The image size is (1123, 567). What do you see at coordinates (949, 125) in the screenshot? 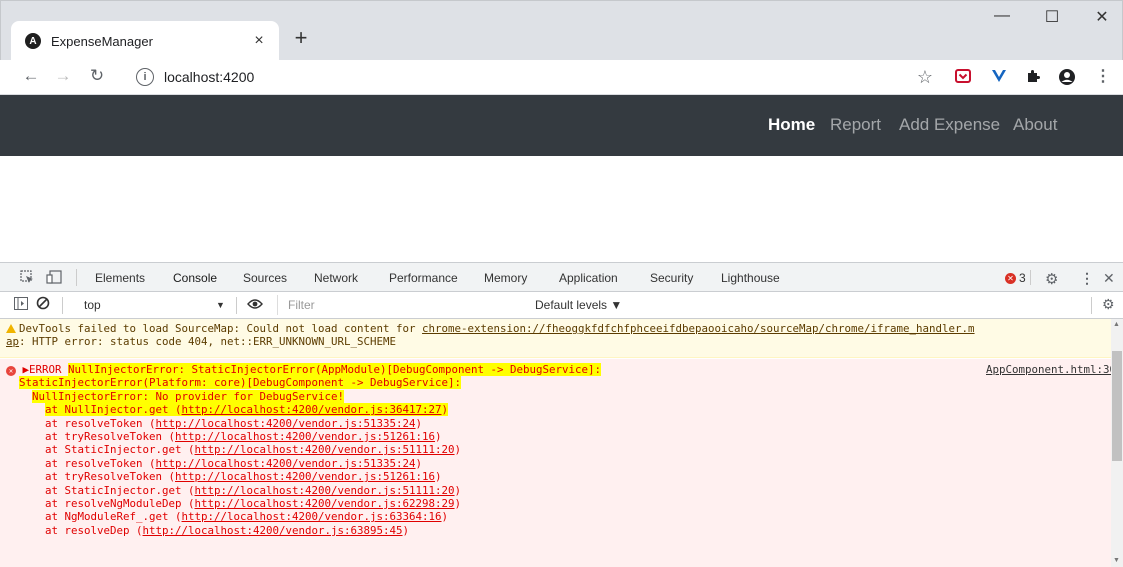
I see `nav-add-expense-link: Add Expense` at bounding box center [949, 125].